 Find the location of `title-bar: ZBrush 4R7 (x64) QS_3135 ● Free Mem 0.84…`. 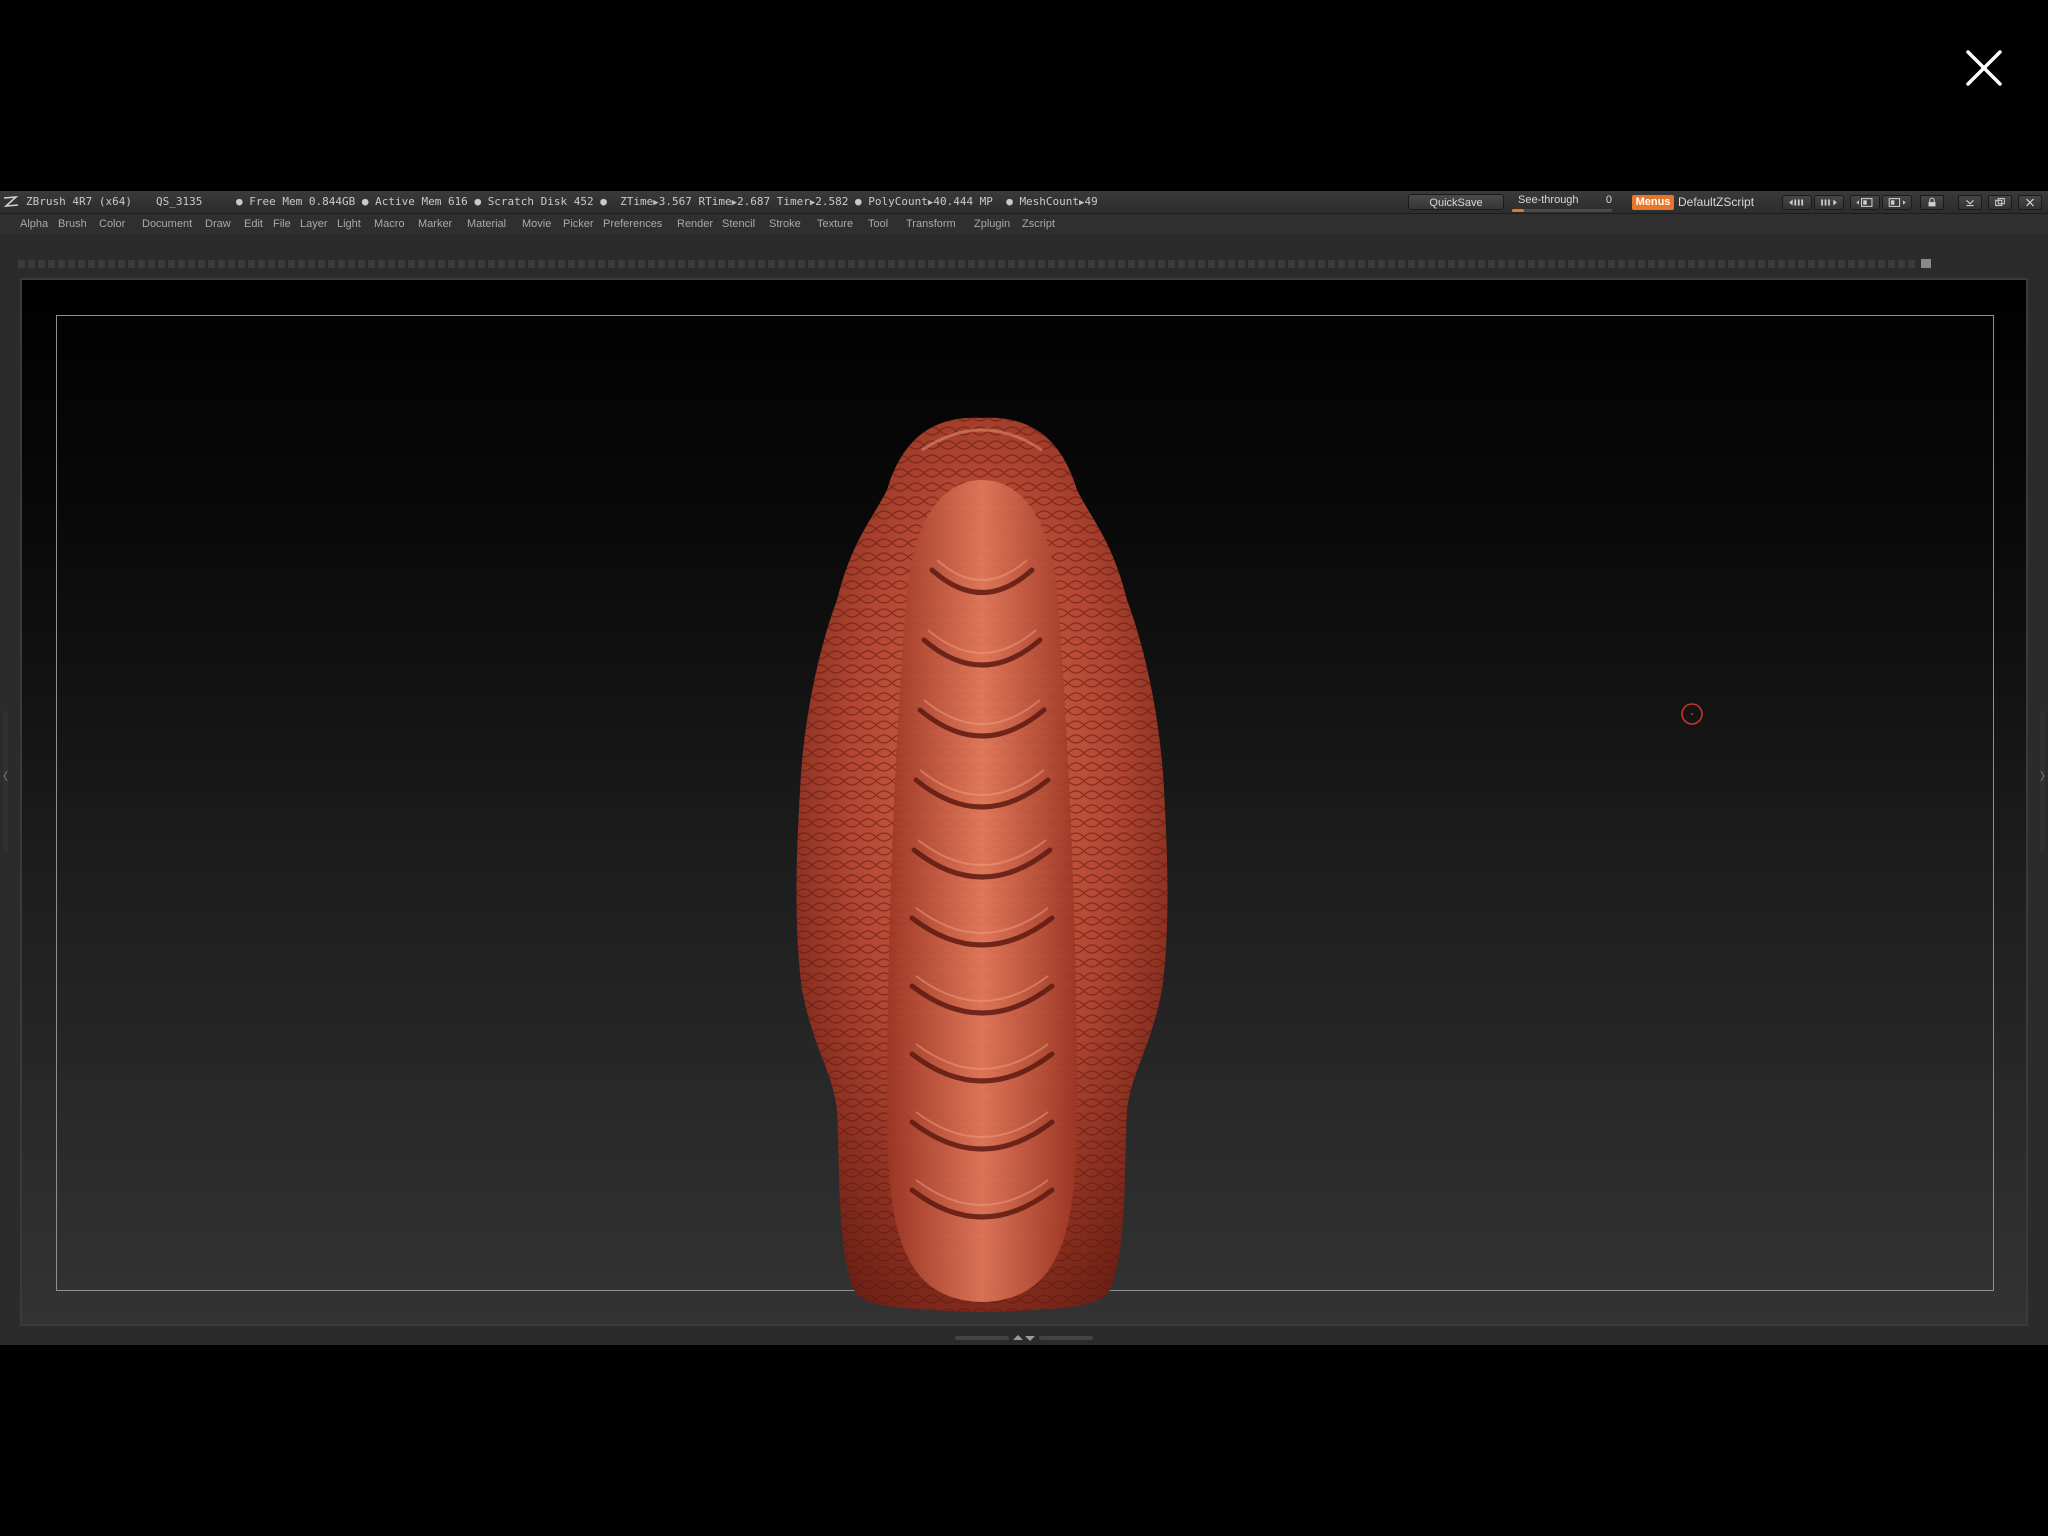

title-bar: ZBrush 4R7 (x64) QS_3135 ● Free Mem 0.84… is located at coordinates (1024, 202).